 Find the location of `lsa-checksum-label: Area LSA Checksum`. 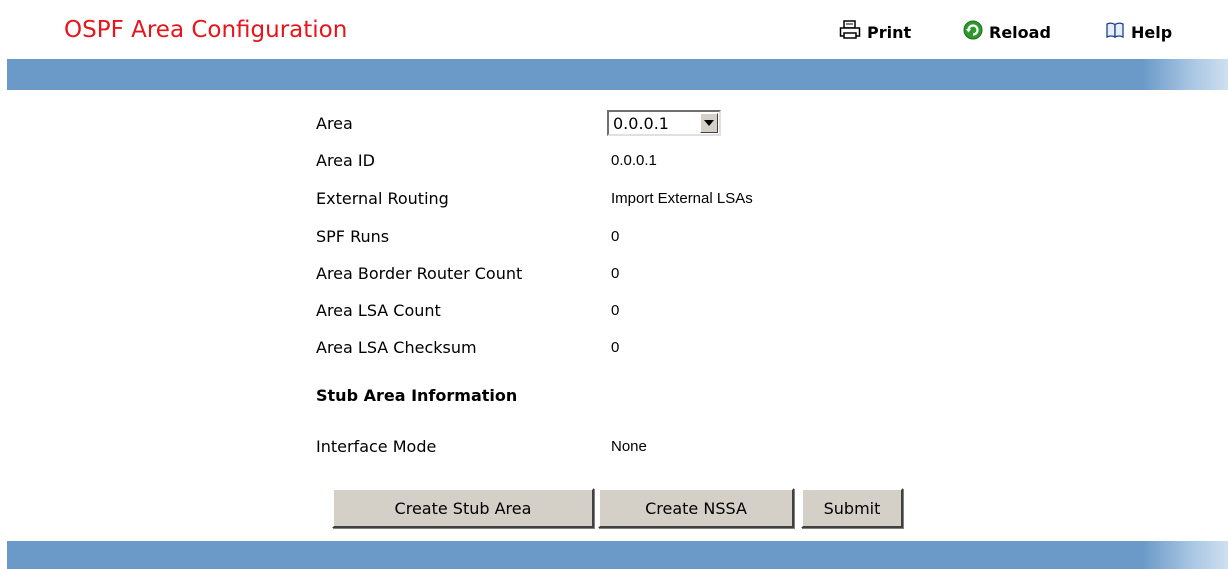

lsa-checksum-label: Area LSA Checksum is located at coordinates (396, 347).